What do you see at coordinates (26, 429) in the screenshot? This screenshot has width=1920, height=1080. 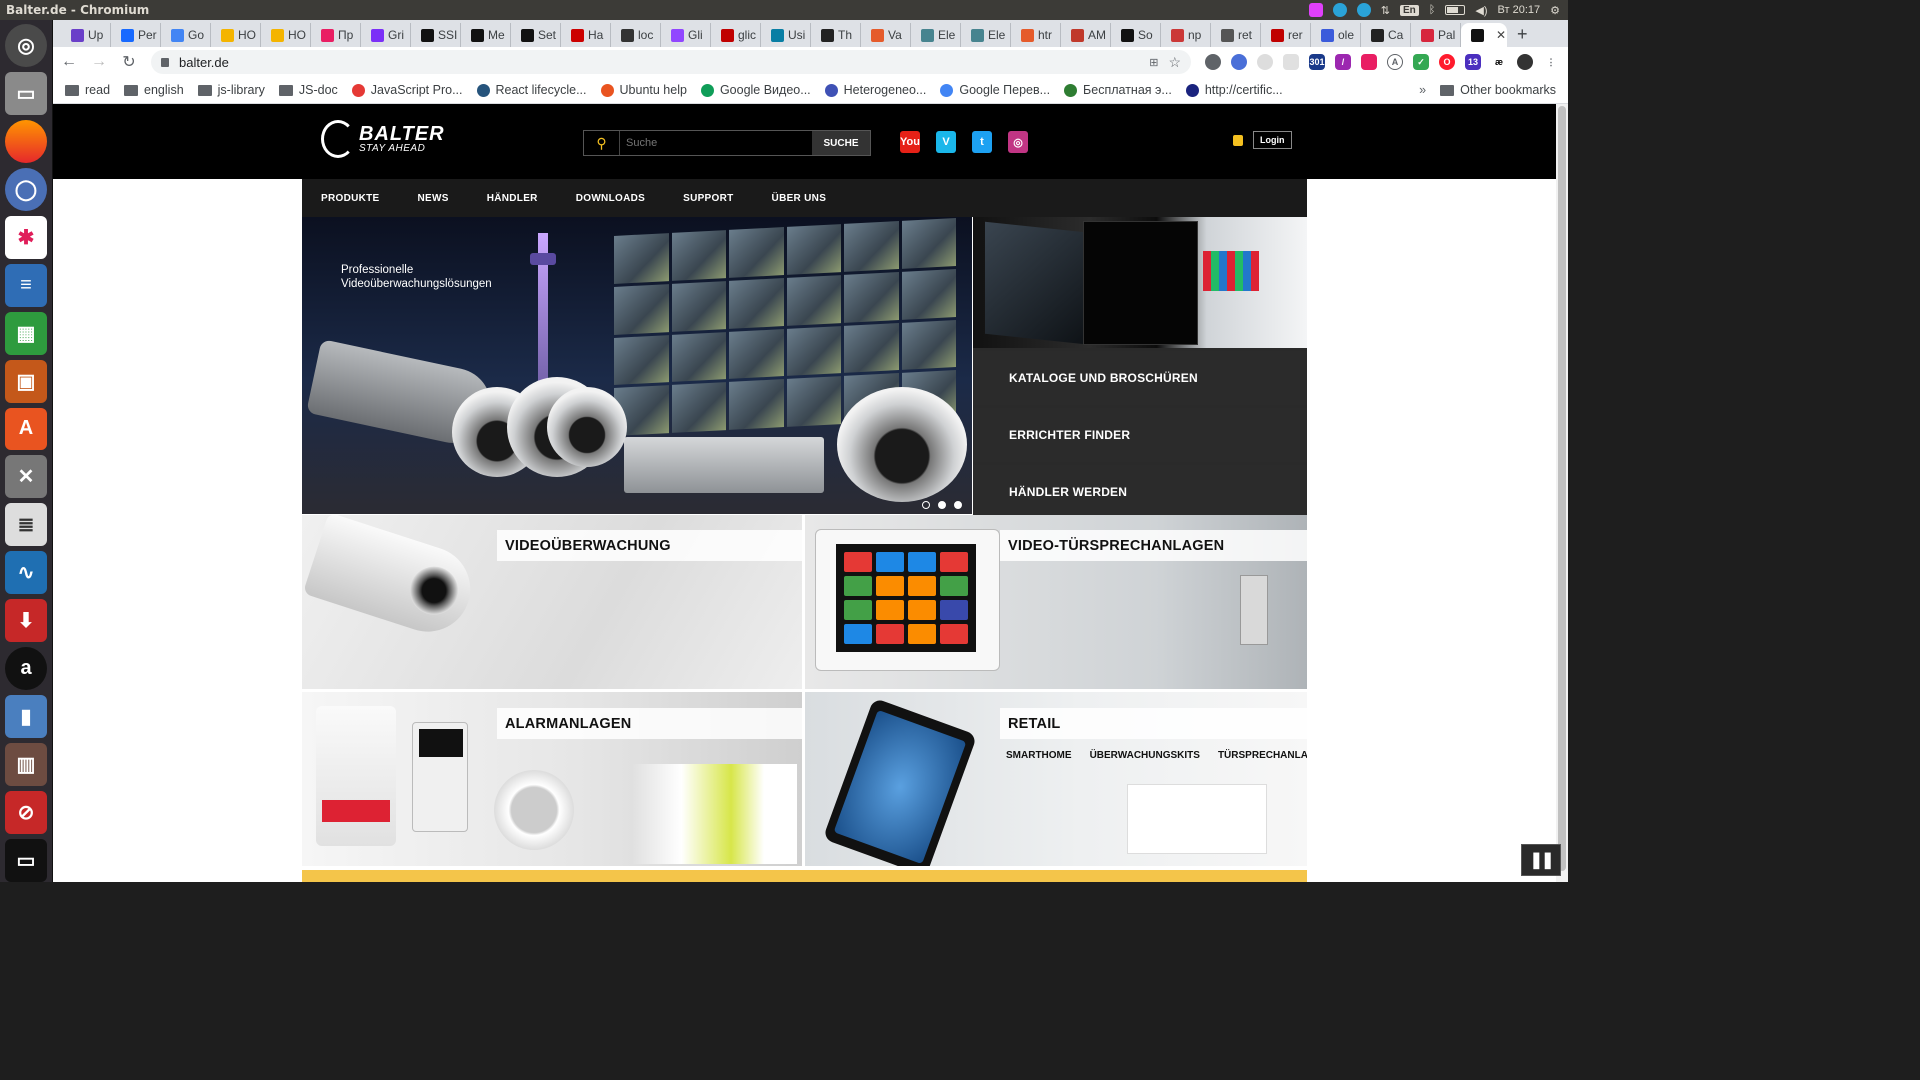 I see `software-center-icon: A` at bounding box center [26, 429].